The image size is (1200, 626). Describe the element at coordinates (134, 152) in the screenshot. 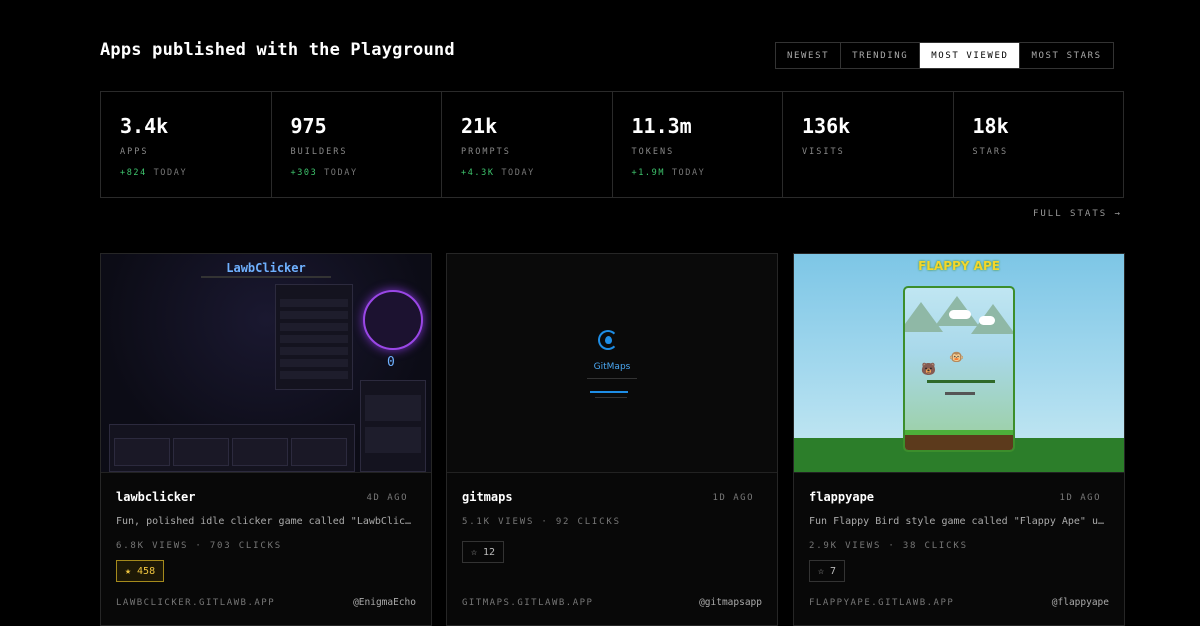

I see `stat-label: APPS` at that location.